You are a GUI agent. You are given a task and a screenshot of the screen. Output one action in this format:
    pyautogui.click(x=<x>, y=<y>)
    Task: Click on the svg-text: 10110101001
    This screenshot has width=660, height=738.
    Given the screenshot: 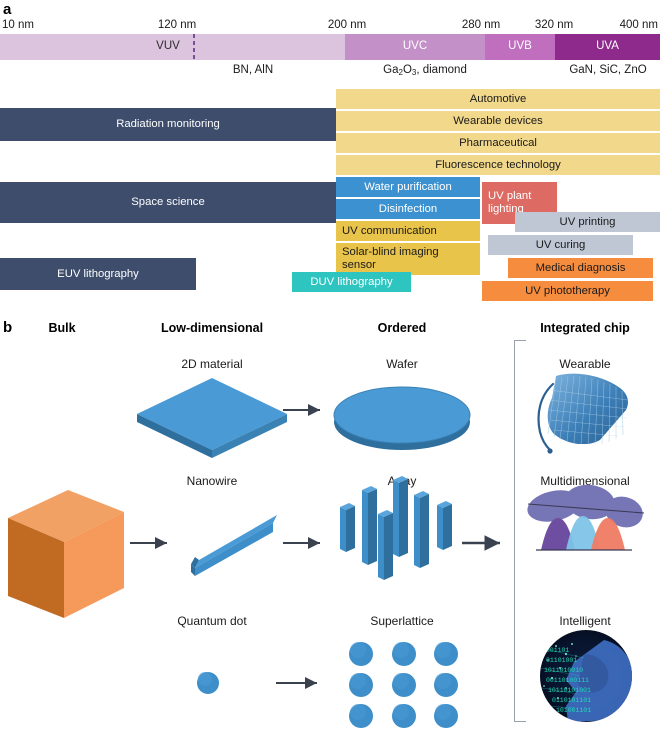 What is the action you would take?
    pyautogui.click(x=569, y=690)
    